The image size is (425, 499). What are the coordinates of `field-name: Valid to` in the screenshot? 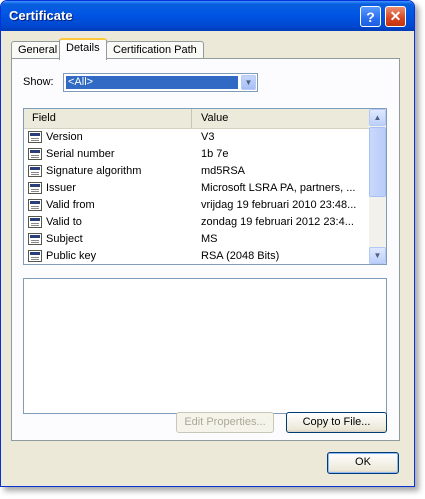 It's located at (64, 222).